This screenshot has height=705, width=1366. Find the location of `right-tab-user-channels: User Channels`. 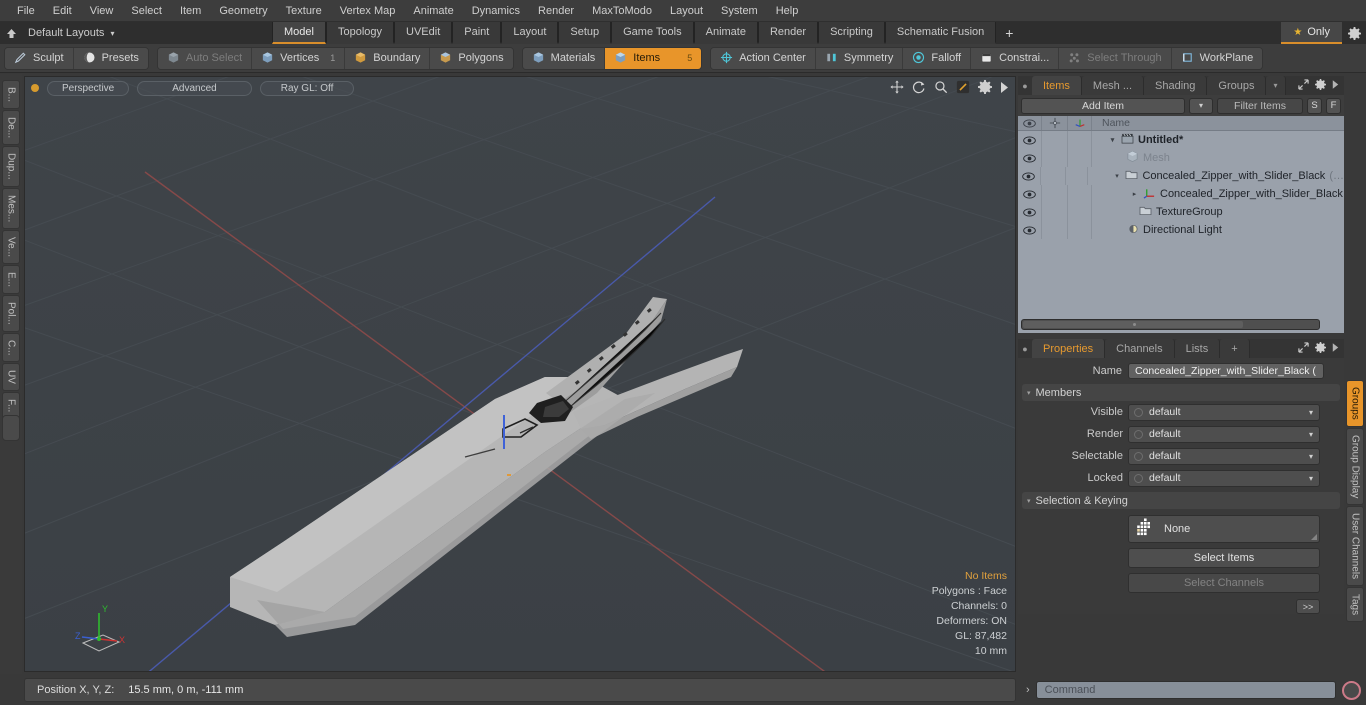

right-tab-user-channels: User Channels is located at coordinates (1355, 546).